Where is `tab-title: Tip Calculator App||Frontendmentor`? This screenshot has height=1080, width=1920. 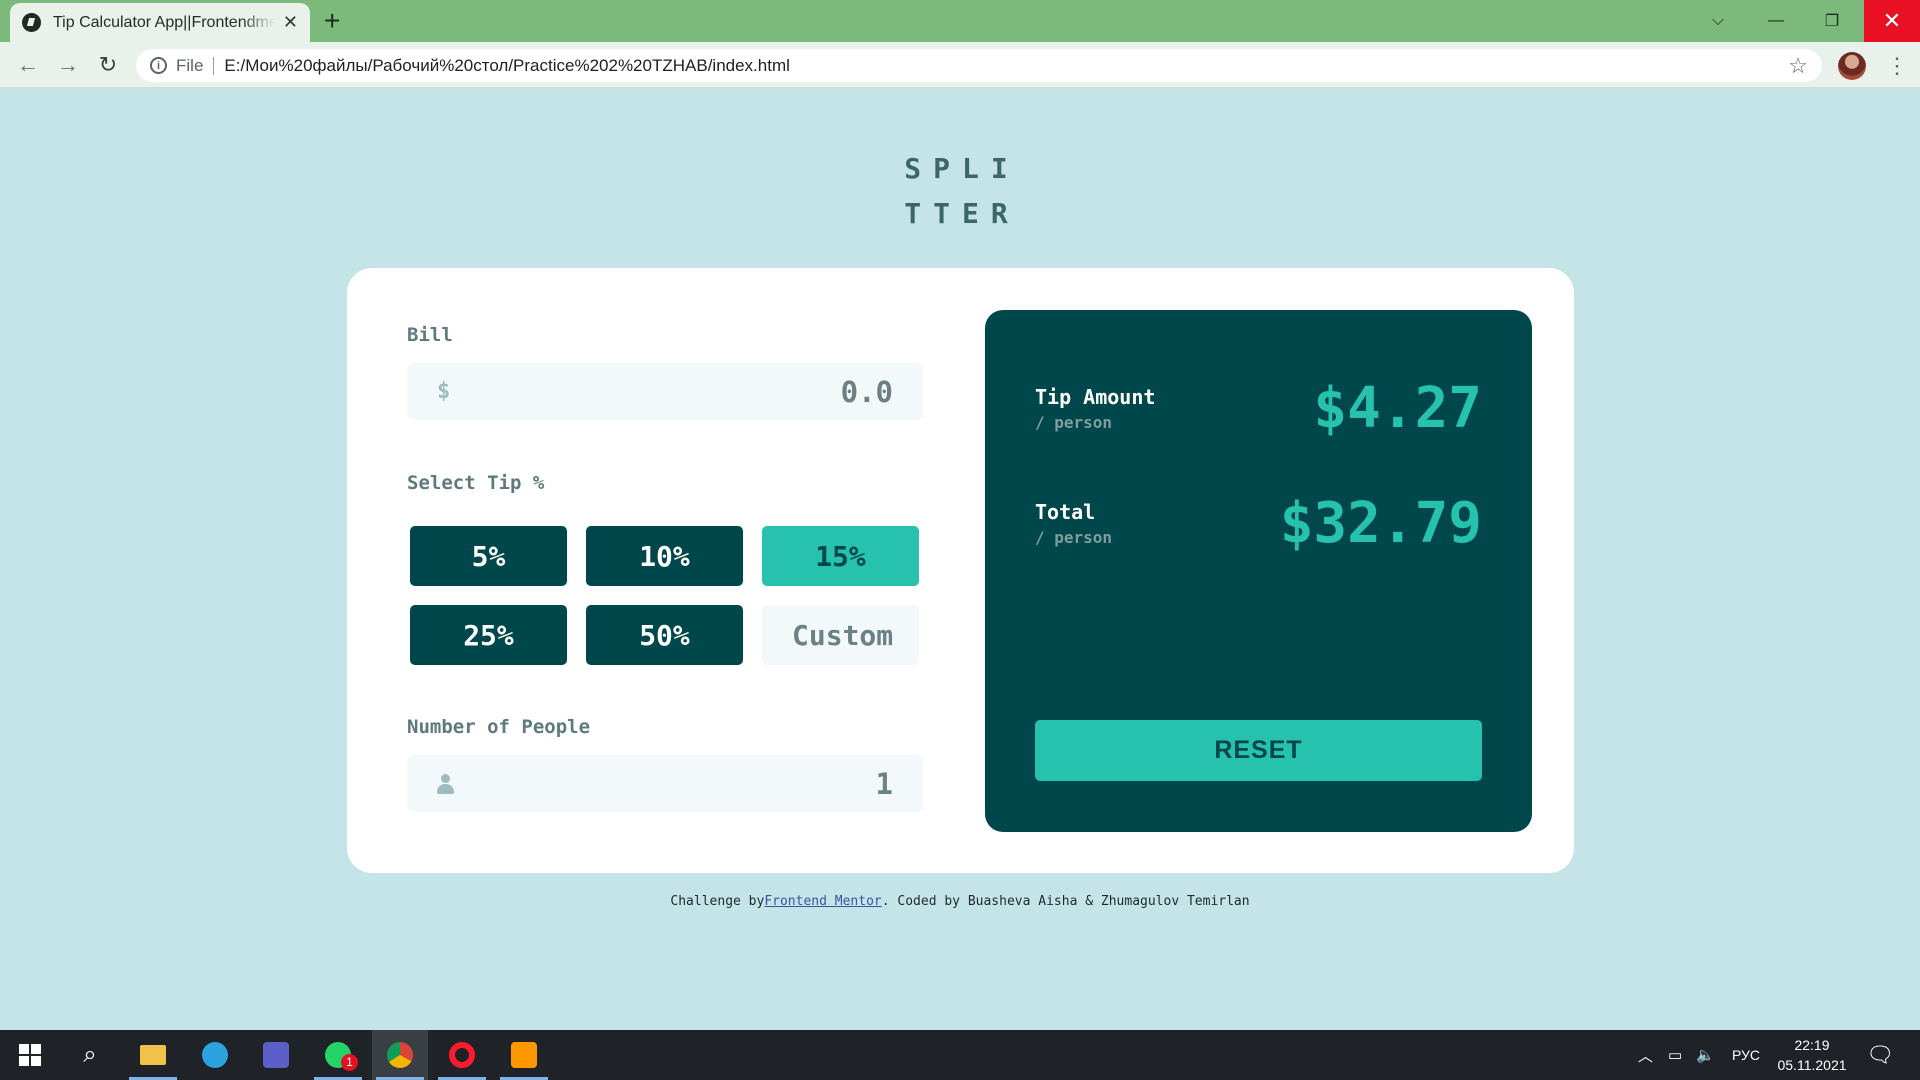 tab-title: Tip Calculator App||Frontendmentor is located at coordinates (164, 22).